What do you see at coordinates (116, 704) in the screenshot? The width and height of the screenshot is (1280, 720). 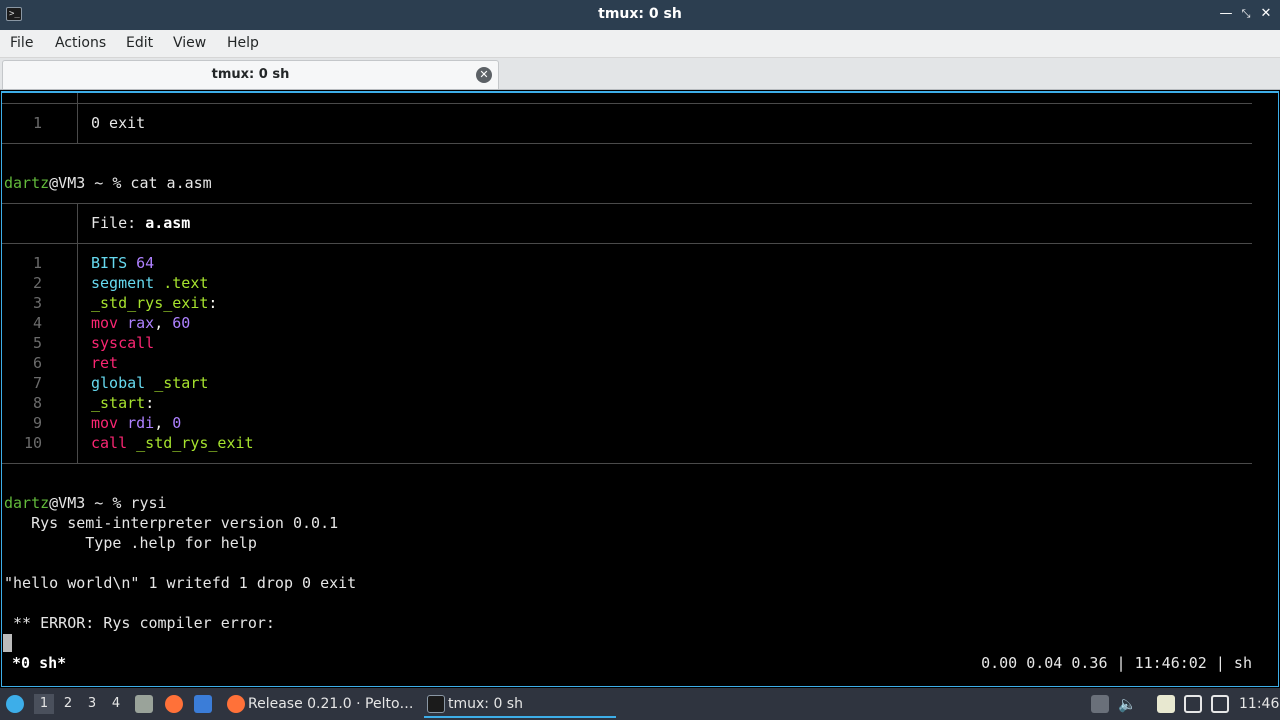 I see `workspace-4: 4` at bounding box center [116, 704].